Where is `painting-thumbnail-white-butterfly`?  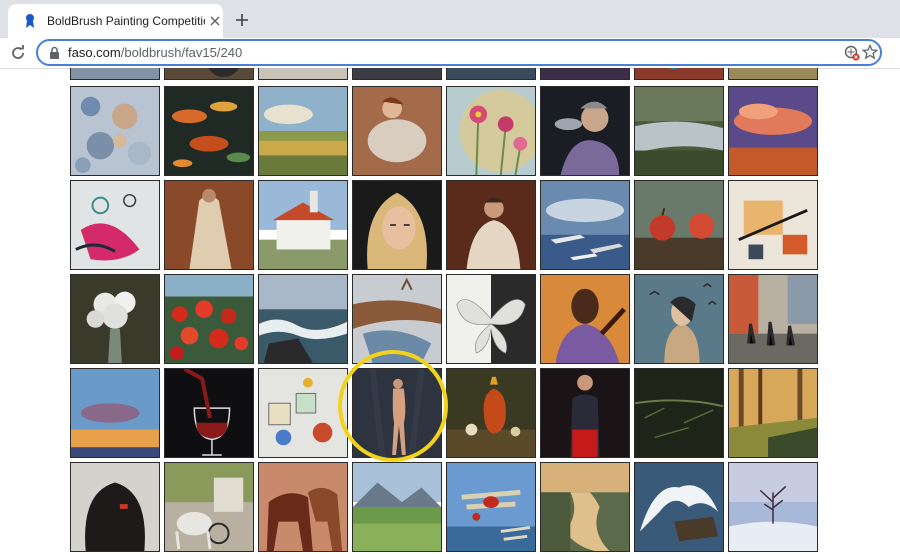 painting-thumbnail-white-butterfly is located at coordinates (491, 319).